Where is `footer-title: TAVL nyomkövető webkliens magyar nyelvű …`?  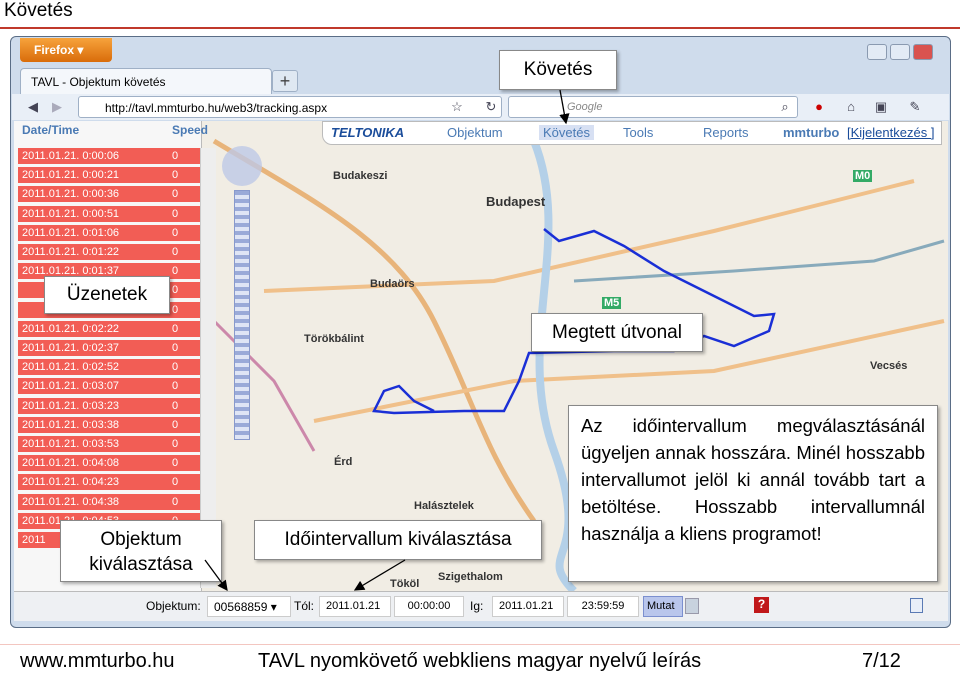 footer-title: TAVL nyomkövető webkliens magyar nyelvű … is located at coordinates (480, 661).